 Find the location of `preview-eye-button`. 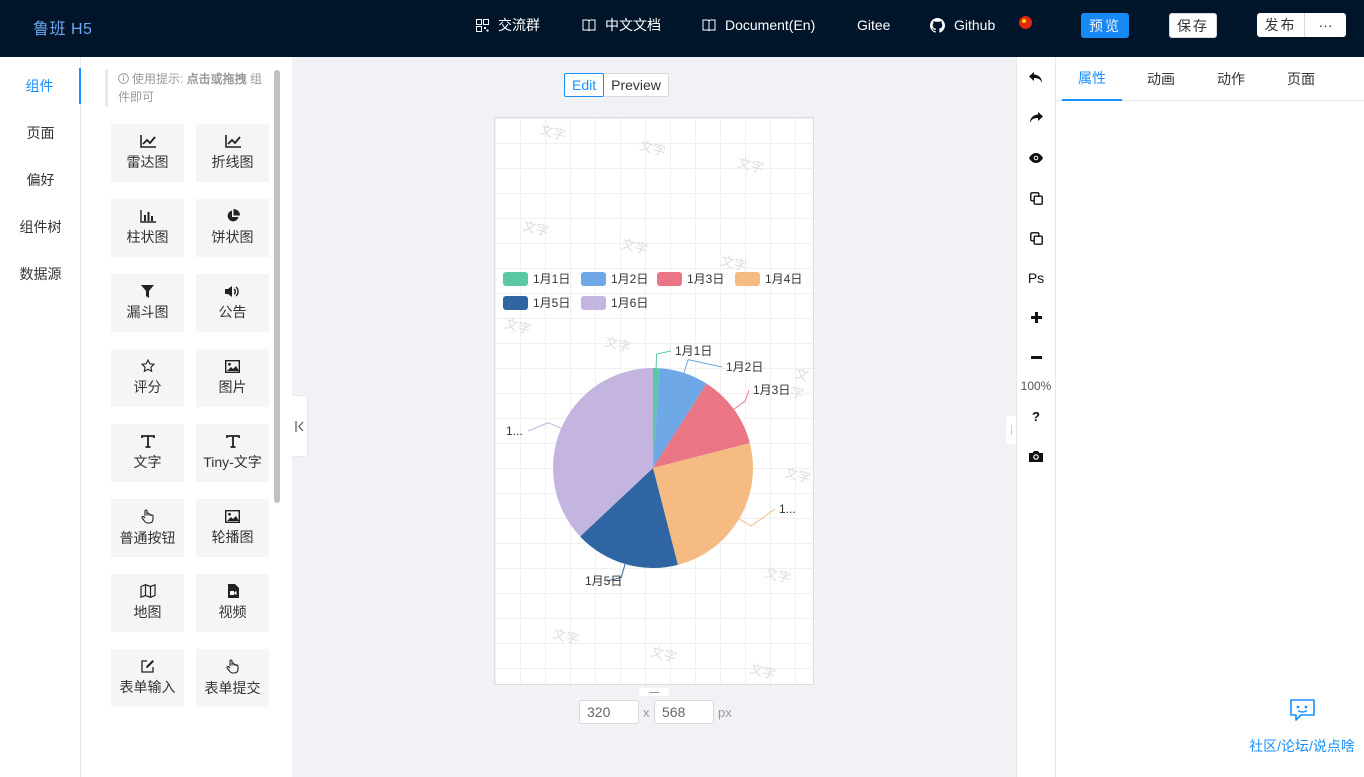

preview-eye-button is located at coordinates (1036, 158).